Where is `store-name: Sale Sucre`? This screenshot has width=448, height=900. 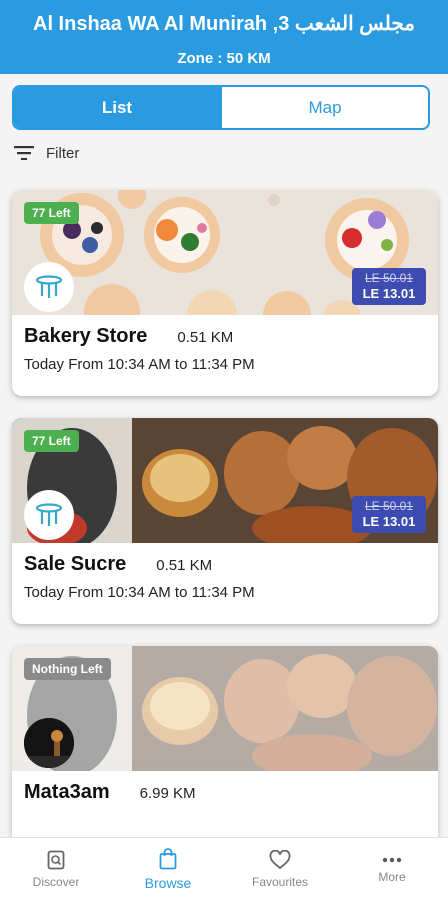 store-name: Sale Sucre is located at coordinates (75, 564).